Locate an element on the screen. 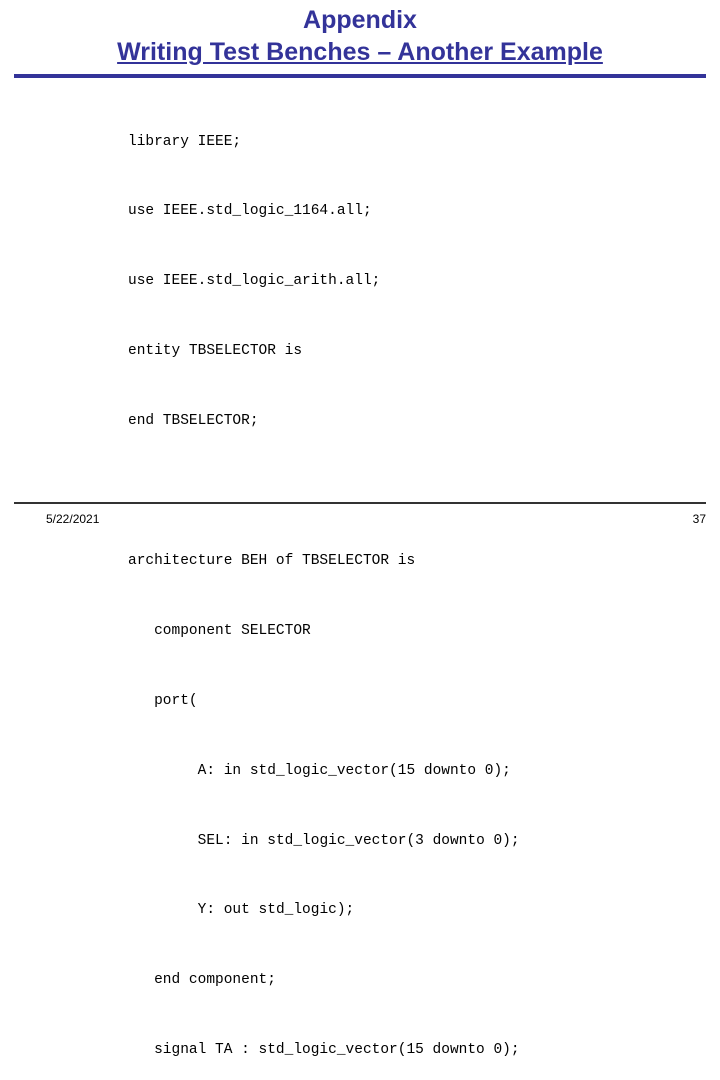 The width and height of the screenshot is (720, 1080). code-line: end component; is located at coordinates (202, 980).